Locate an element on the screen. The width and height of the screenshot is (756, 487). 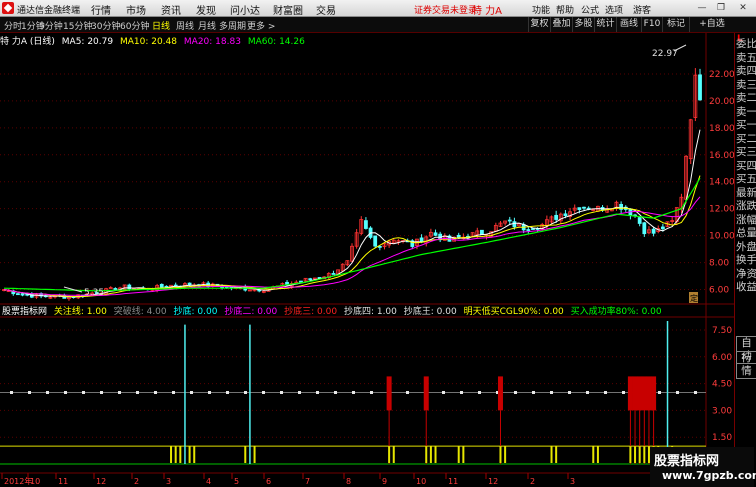
side-panel-item-2: 卖四 is located at coordinates (746, 71).